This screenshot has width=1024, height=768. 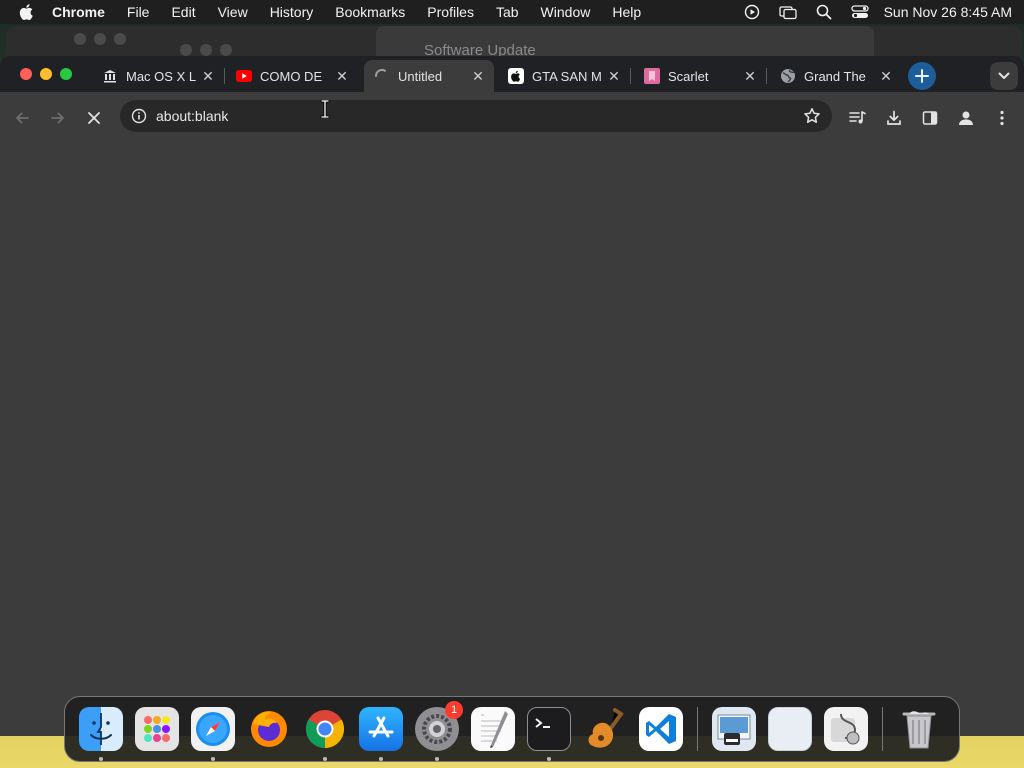 I want to click on text-cursor-icon, so click(x=325, y=109).